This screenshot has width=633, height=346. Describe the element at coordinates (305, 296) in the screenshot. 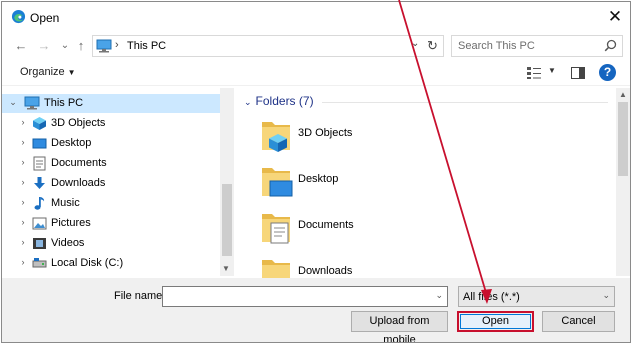

I see `file-name-field: ⌄` at that location.